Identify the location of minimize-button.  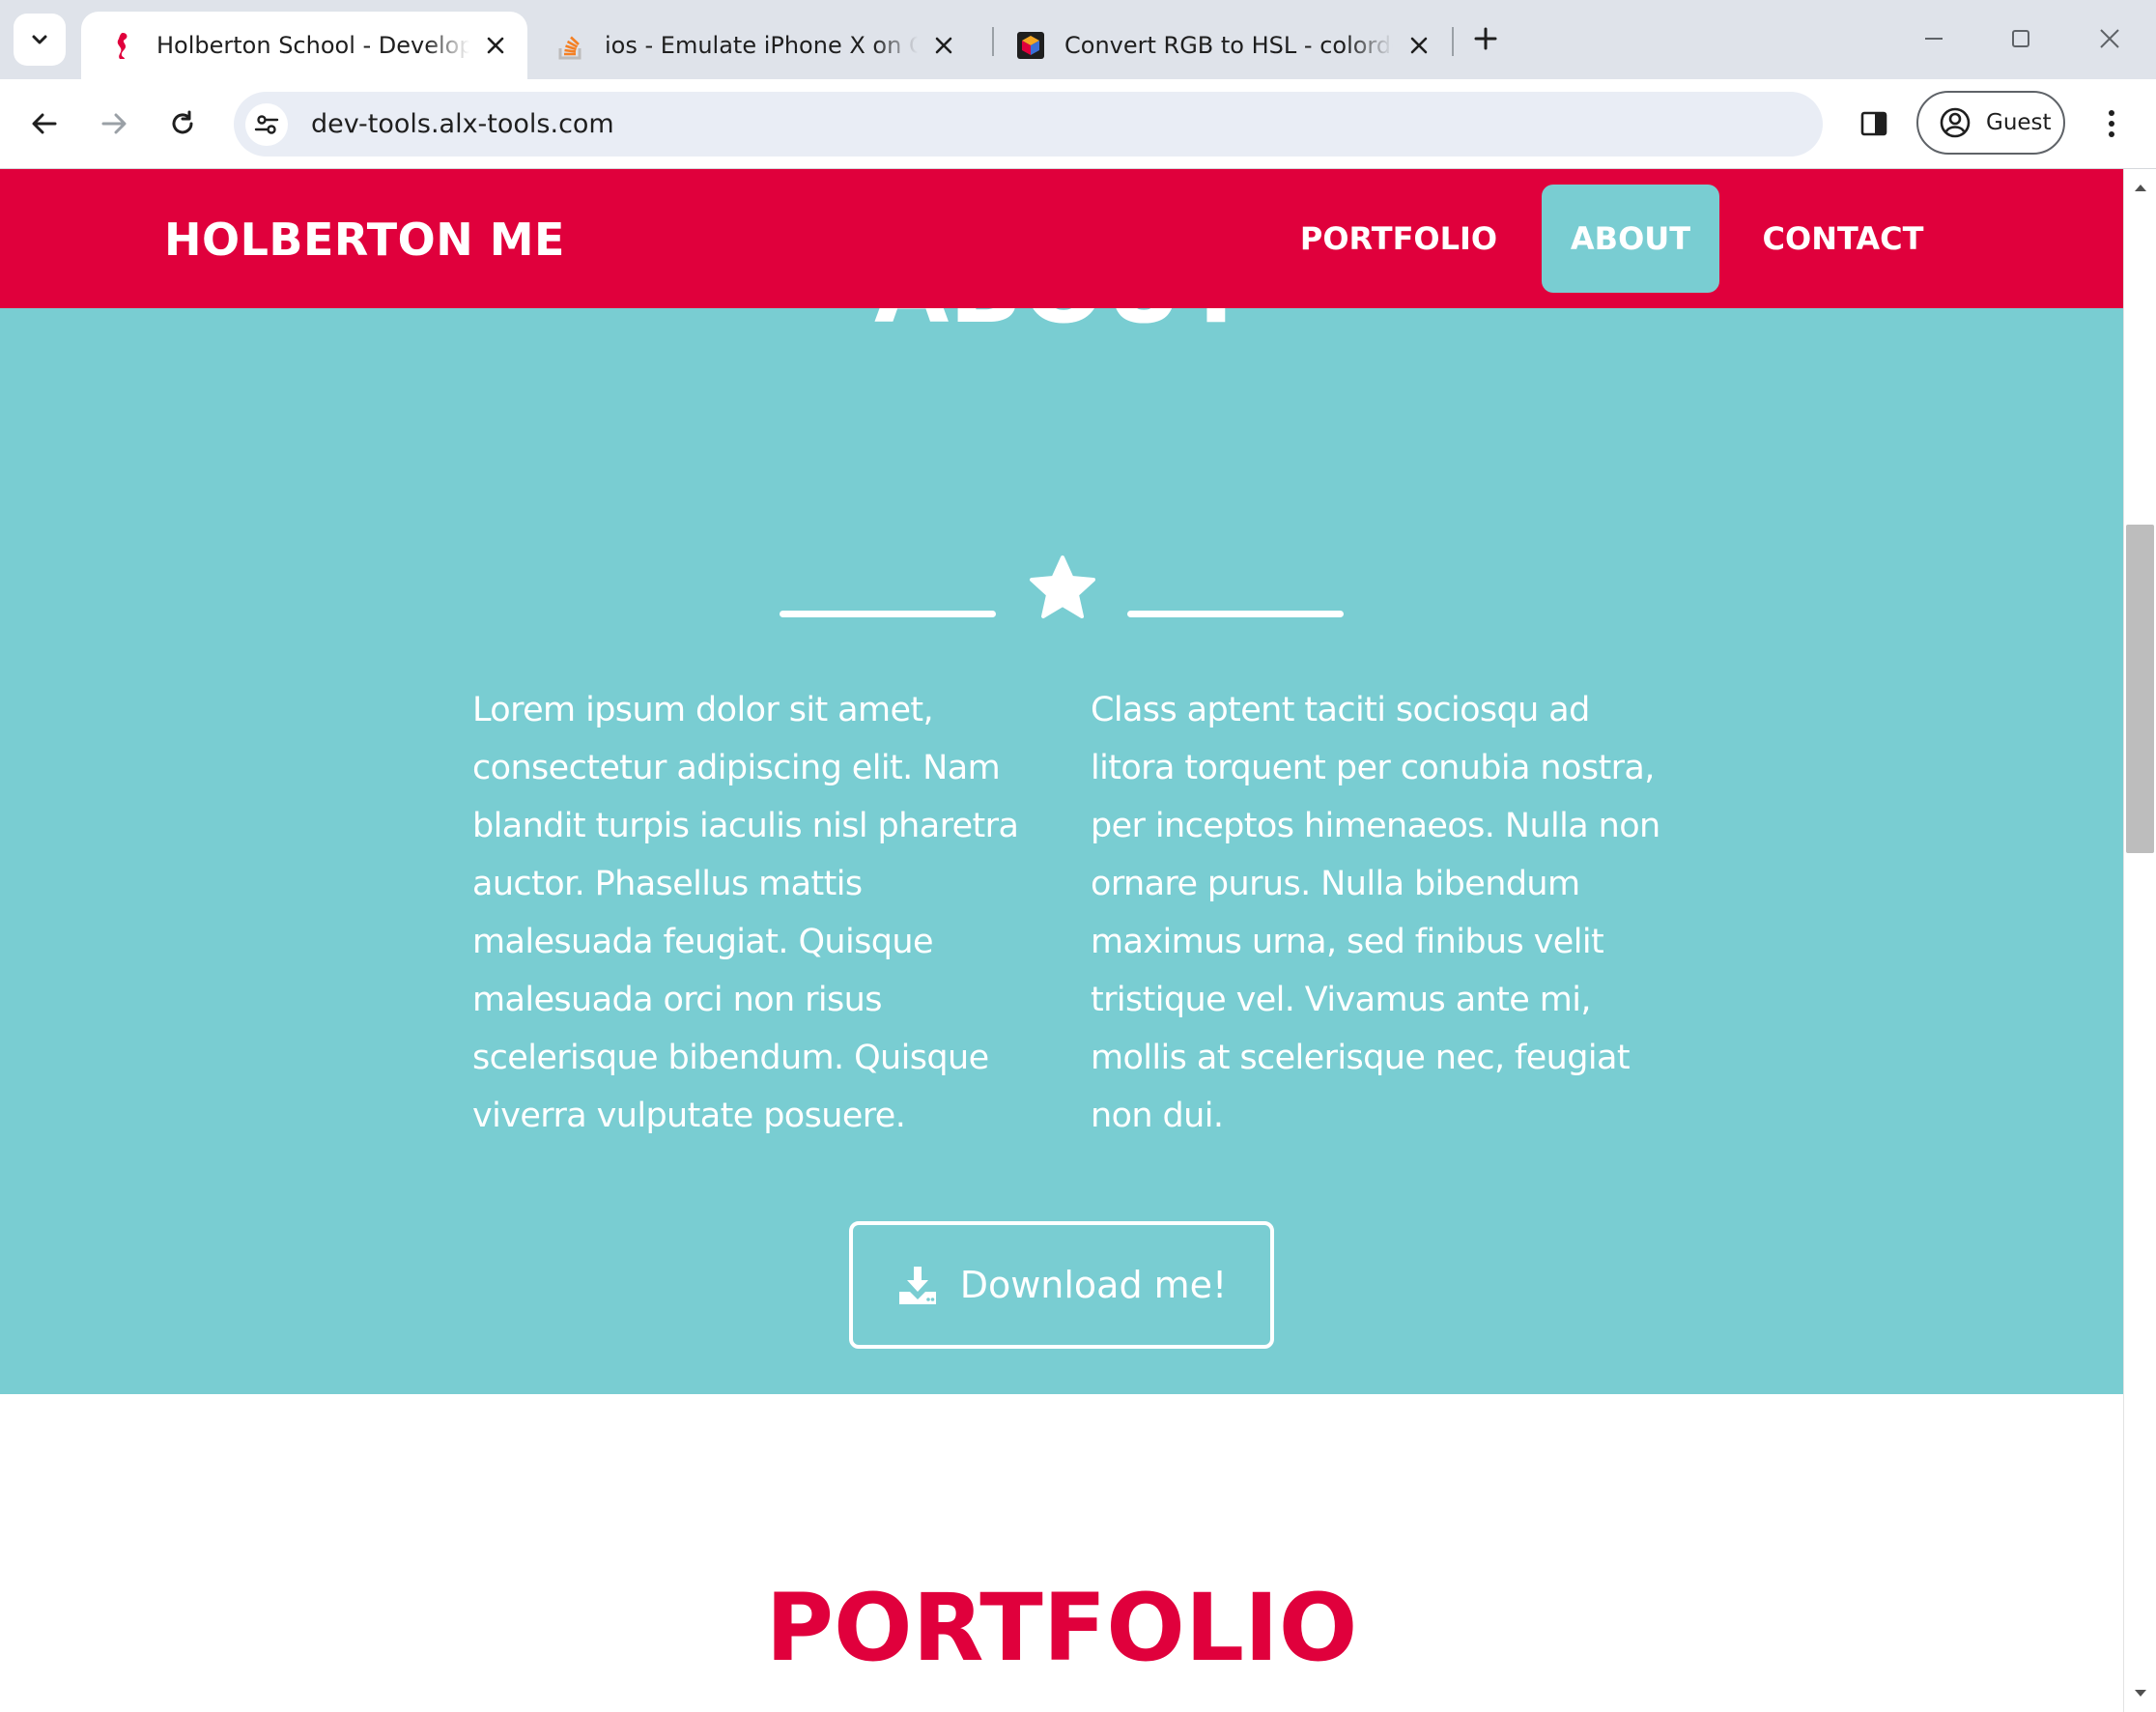
(1934, 39).